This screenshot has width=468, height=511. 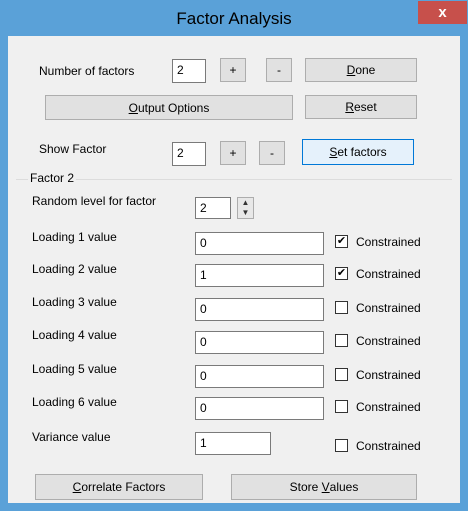 What do you see at coordinates (388, 341) in the screenshot?
I see `loading-4-constrained-label: Constrained` at bounding box center [388, 341].